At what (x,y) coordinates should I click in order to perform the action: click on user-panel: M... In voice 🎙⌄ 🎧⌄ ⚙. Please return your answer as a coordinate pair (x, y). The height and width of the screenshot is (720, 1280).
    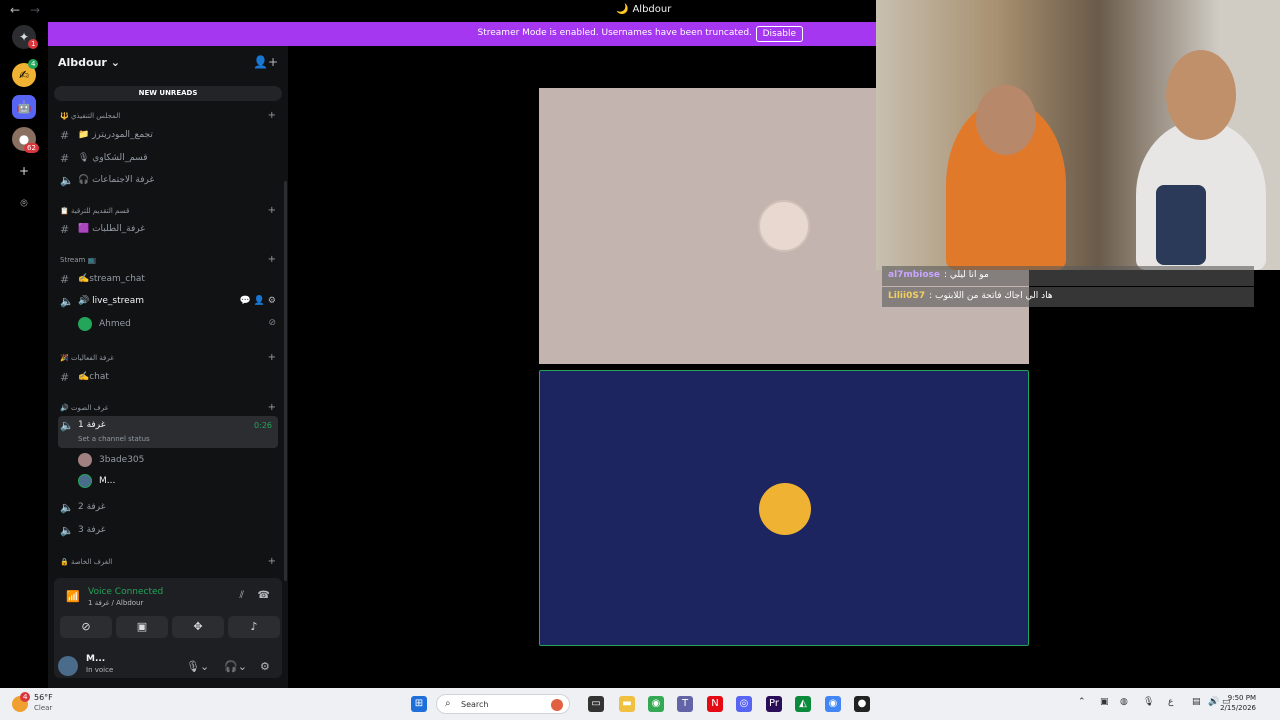
    Looking at the image, I should click on (168, 664).